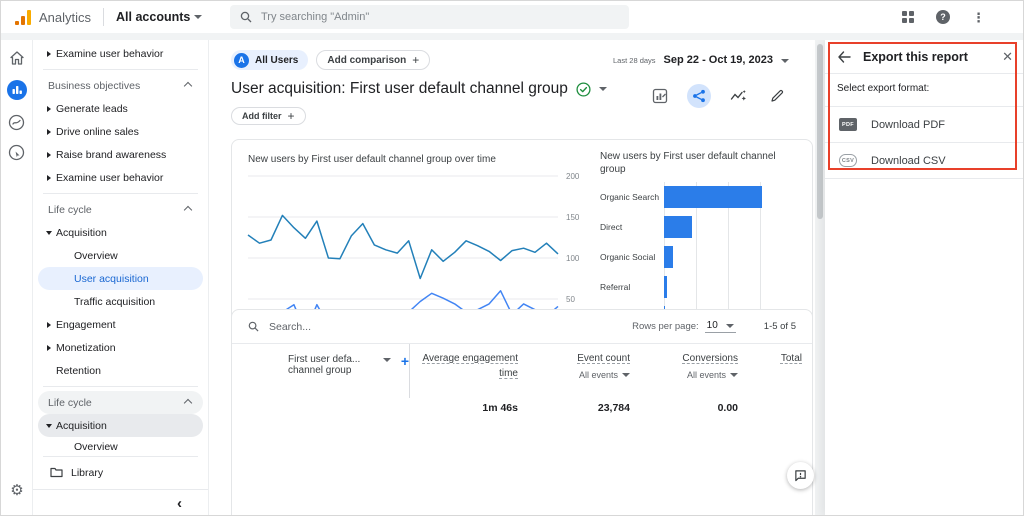 The width and height of the screenshot is (1024, 516). What do you see at coordinates (464, 375) in the screenshot?
I see `metric-header-average-engagement-time: Average engagement time` at bounding box center [464, 375].